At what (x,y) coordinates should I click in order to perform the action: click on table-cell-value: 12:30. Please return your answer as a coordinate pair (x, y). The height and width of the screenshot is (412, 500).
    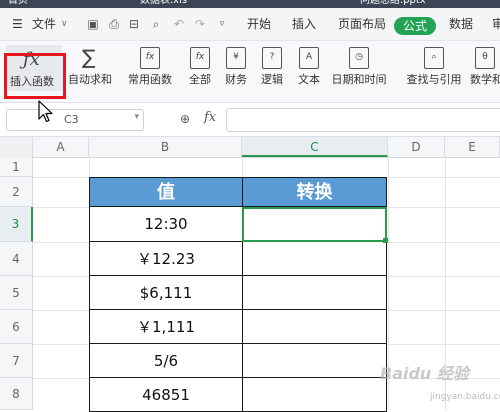
    Looking at the image, I should click on (166, 224).